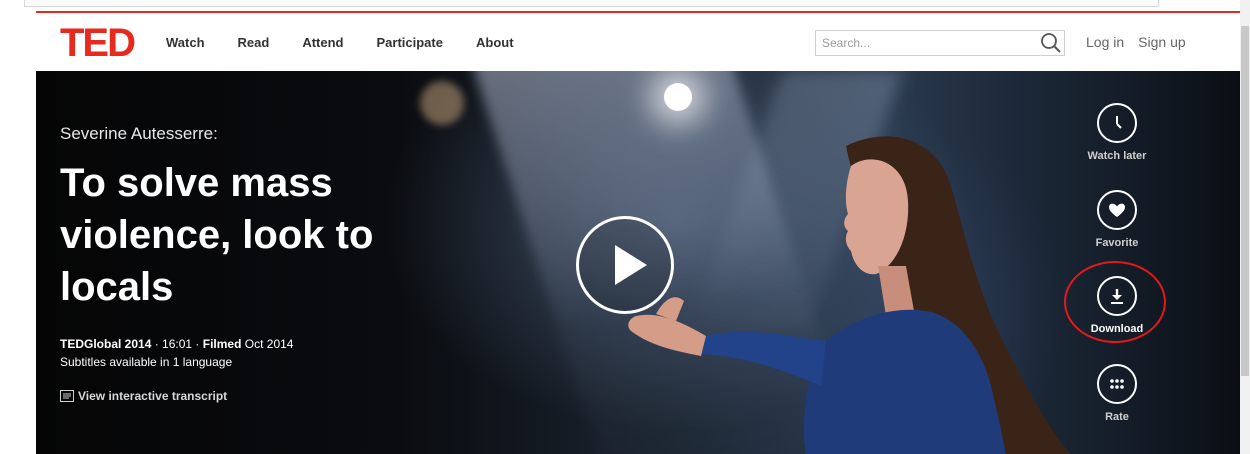 The width and height of the screenshot is (1250, 454). Describe the element at coordinates (146, 362) in the screenshot. I see `subtitles-info: Subtitles available in 1 language` at that location.